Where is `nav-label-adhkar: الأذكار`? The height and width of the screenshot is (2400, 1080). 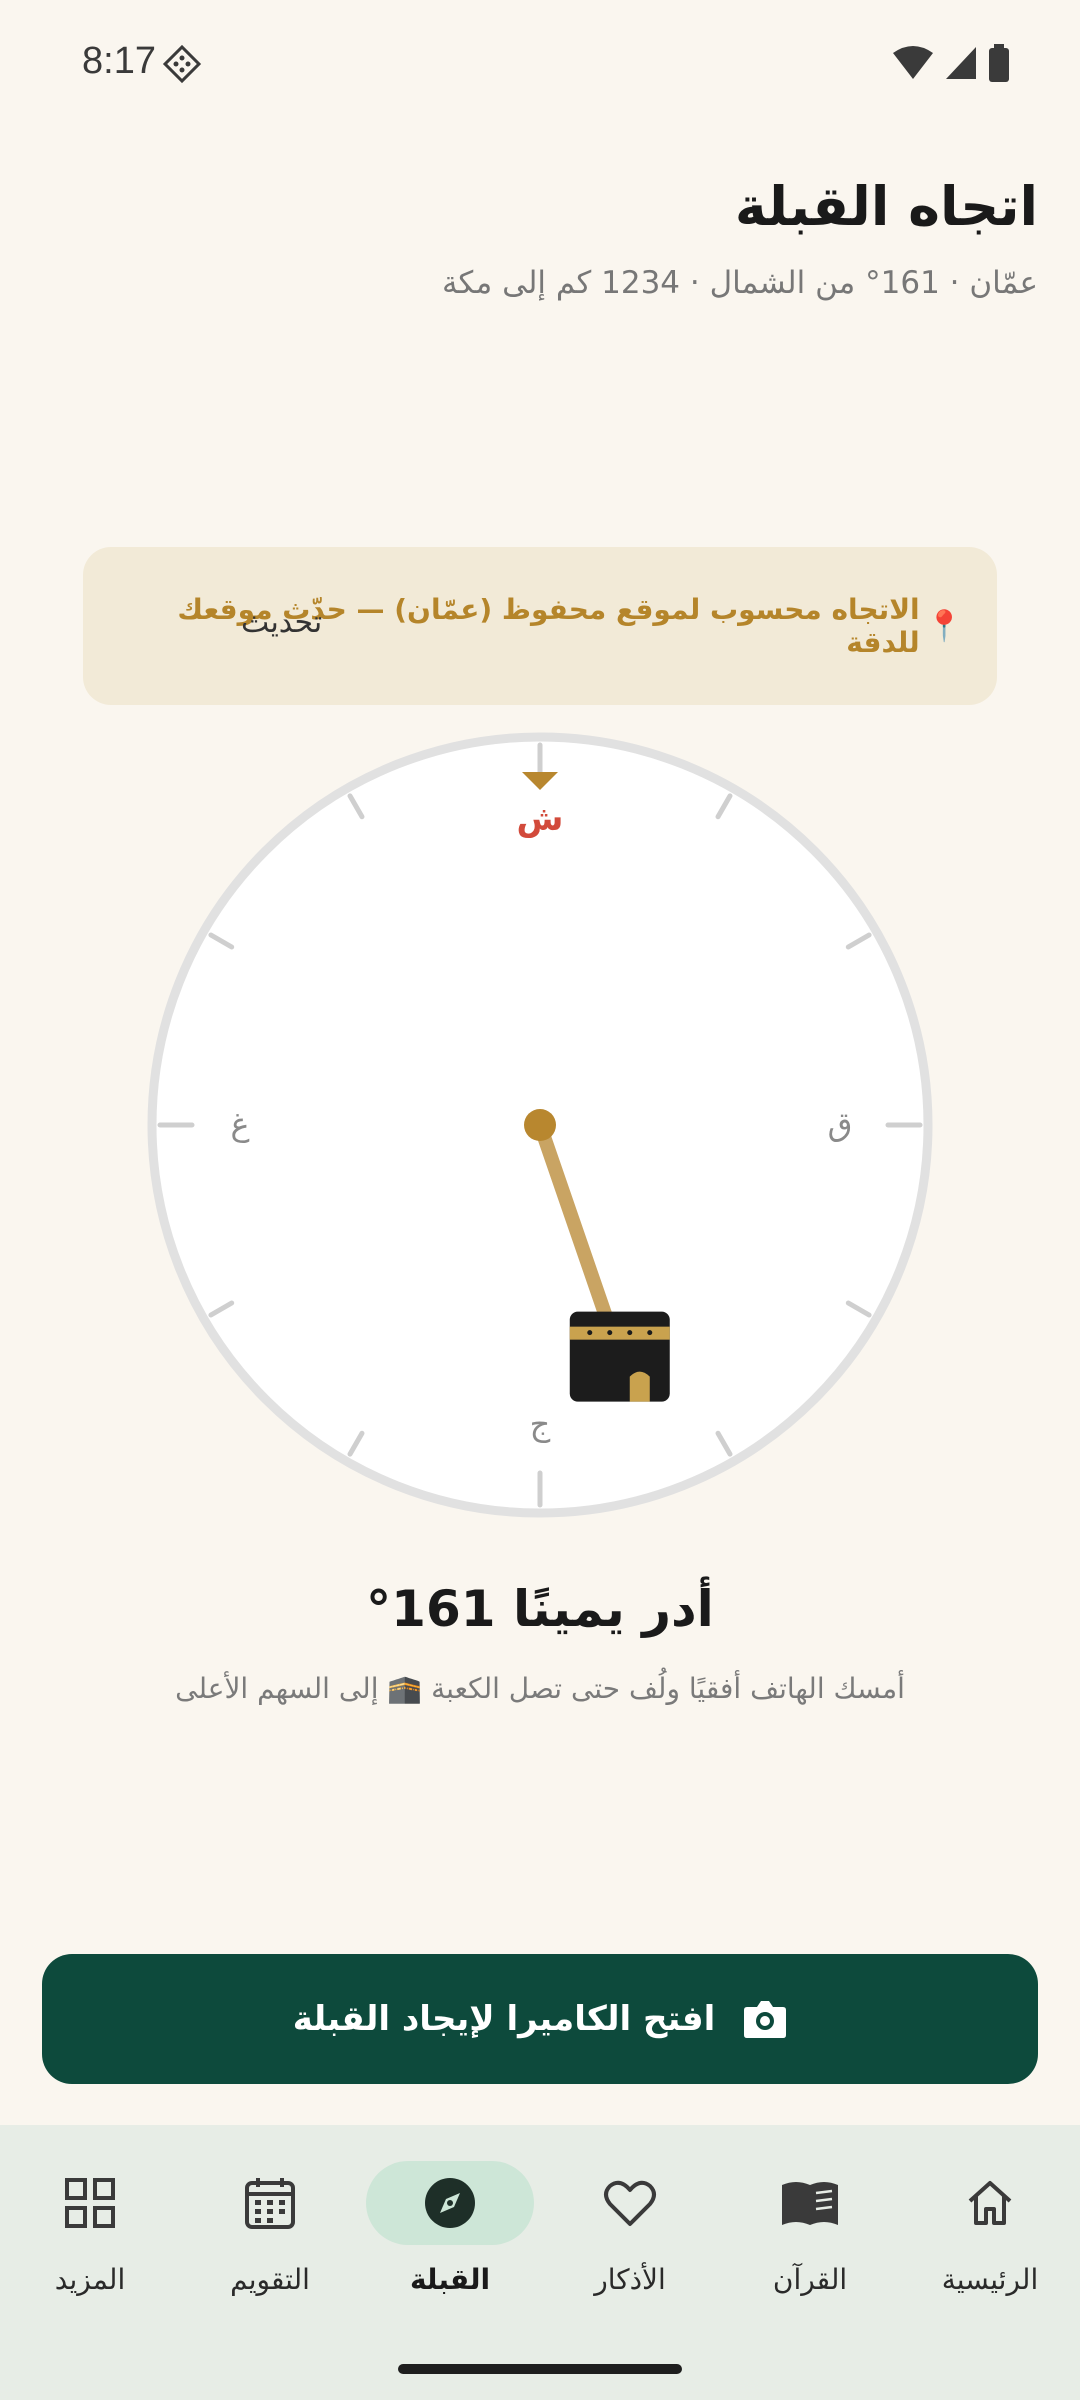 nav-label-adhkar: الأذكار is located at coordinates (630, 2279).